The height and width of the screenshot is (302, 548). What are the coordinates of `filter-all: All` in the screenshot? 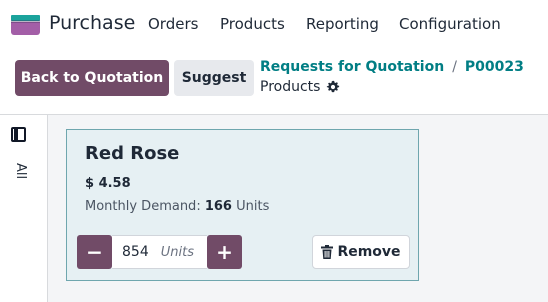 It's located at (20, 171).